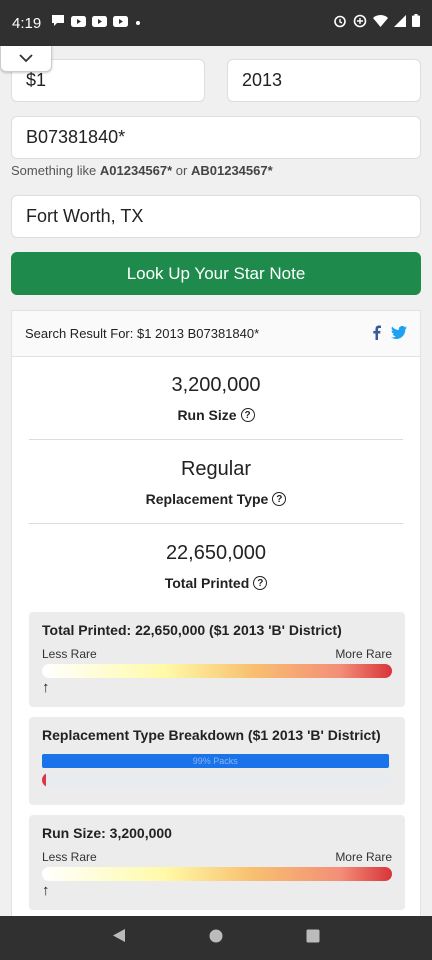  What do you see at coordinates (262, 80) in the screenshot?
I see `year-value: 2013` at bounding box center [262, 80].